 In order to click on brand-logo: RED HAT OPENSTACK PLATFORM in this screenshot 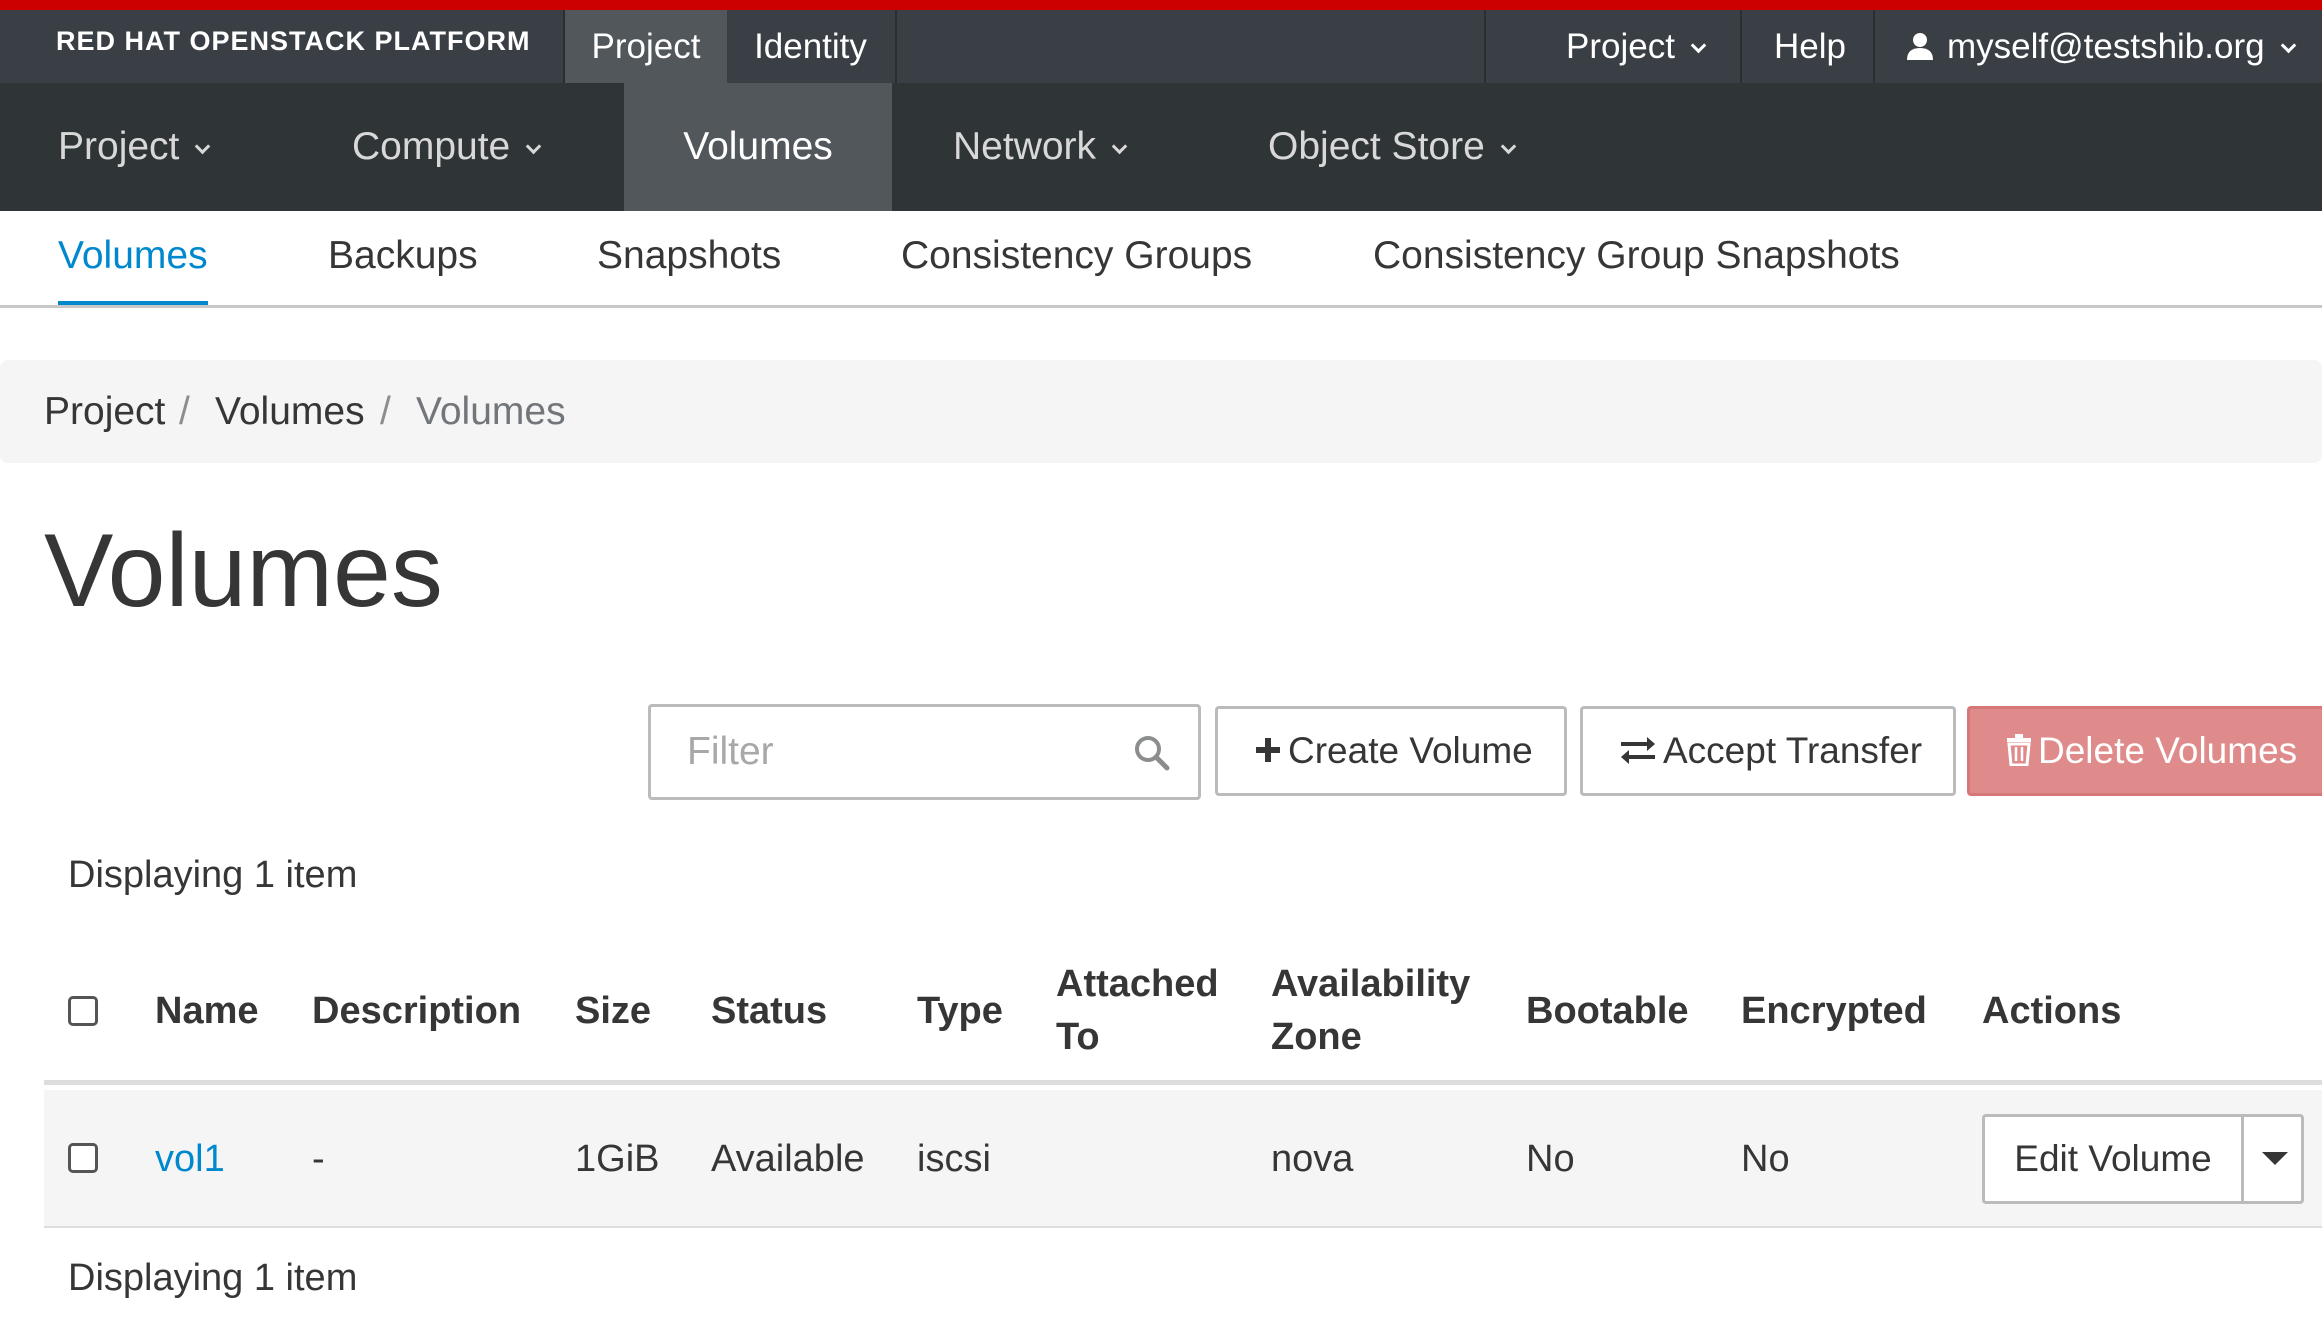, I will do `click(293, 41)`.